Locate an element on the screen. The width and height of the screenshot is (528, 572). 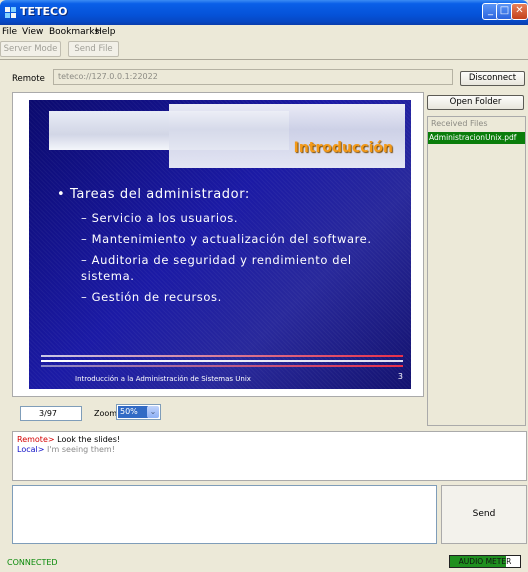
received-file-item: AdministracionUnix.pdf is located at coordinates (476, 138).